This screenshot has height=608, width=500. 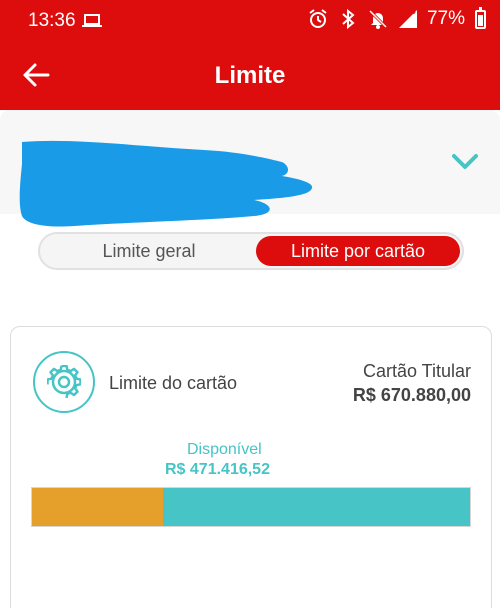 I want to click on app-header: Limite, so click(x=250, y=76).